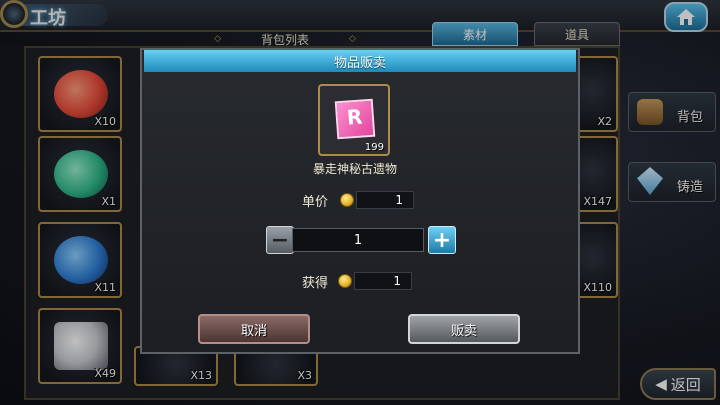 This screenshot has width=720, height=405. I want to click on cancel-button: 取消, so click(254, 329).